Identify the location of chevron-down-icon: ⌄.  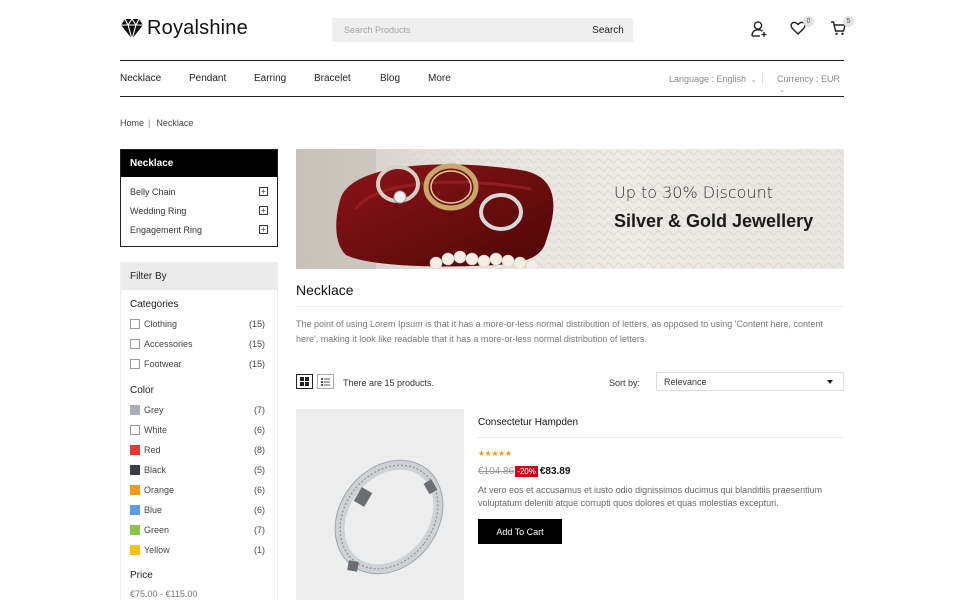
(753, 80).